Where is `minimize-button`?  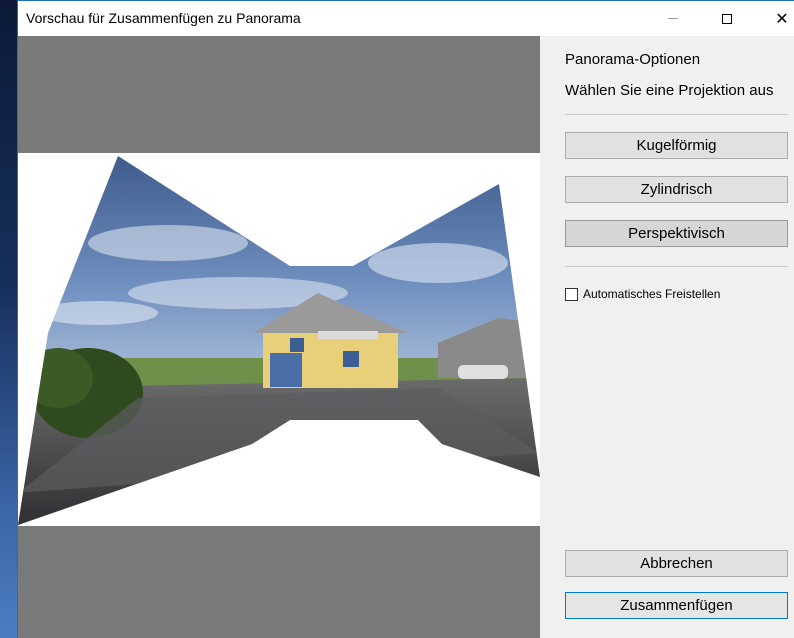 minimize-button is located at coordinates (673, 18).